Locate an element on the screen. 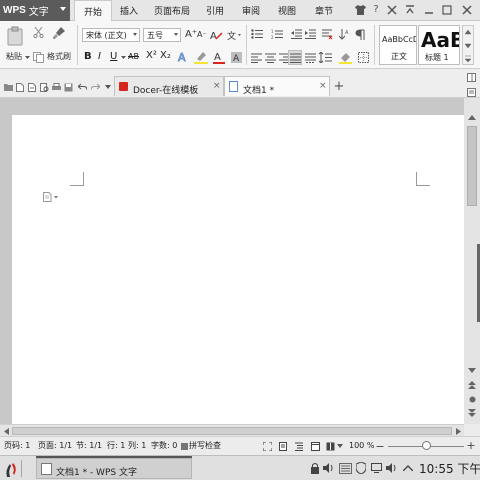 The height and width of the screenshot is (480, 480). zoom-level: 100 % is located at coordinates (361, 446).